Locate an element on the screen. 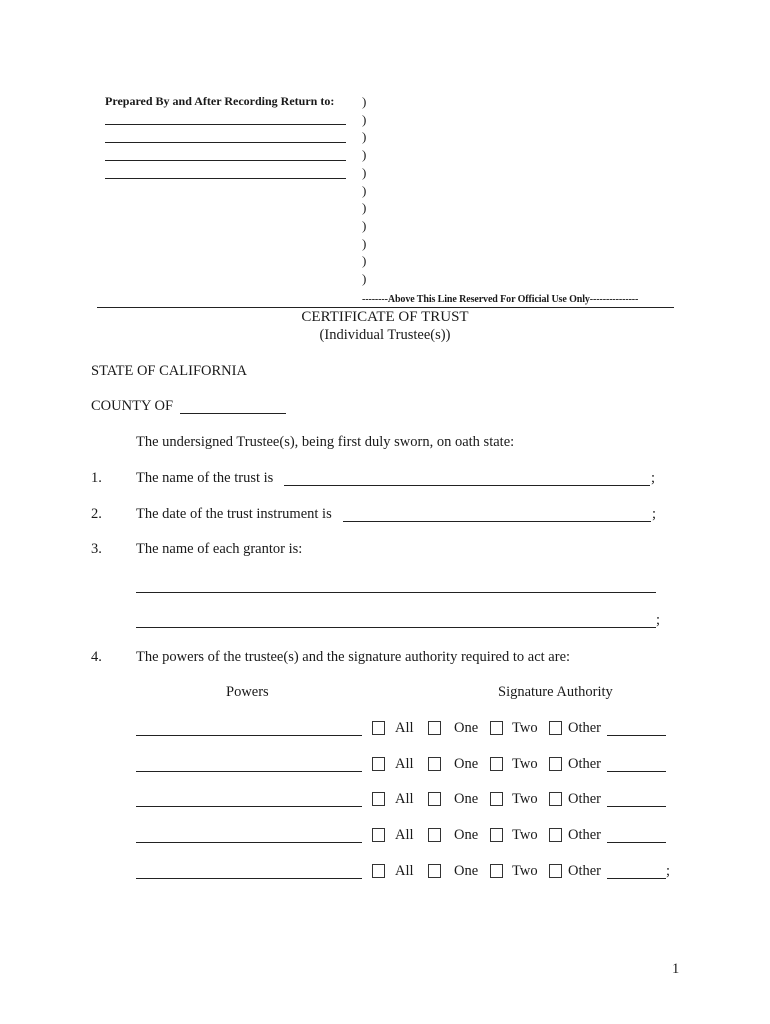 This screenshot has width=770, height=1024. county-field is located at coordinates (233, 406).